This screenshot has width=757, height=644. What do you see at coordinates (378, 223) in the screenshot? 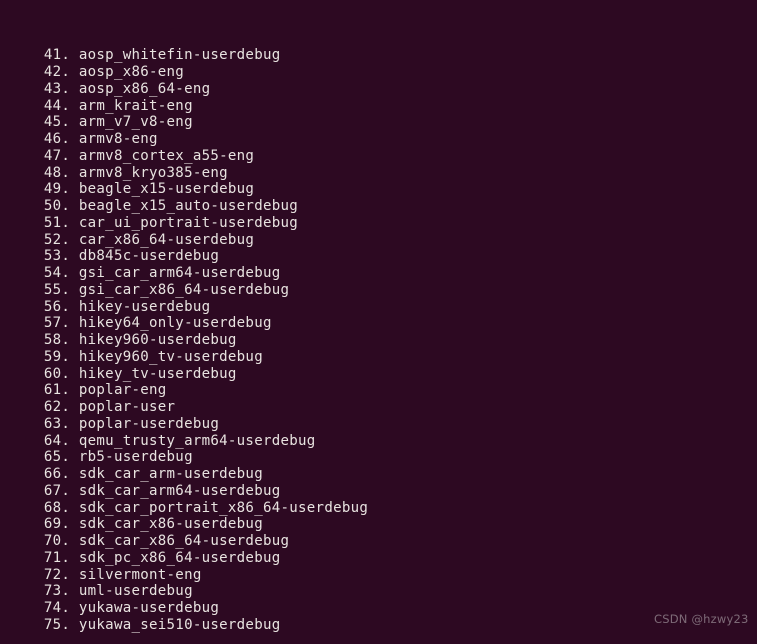
I see `menu-item-row: 51. car_ui_portrait-userdebug` at bounding box center [378, 223].